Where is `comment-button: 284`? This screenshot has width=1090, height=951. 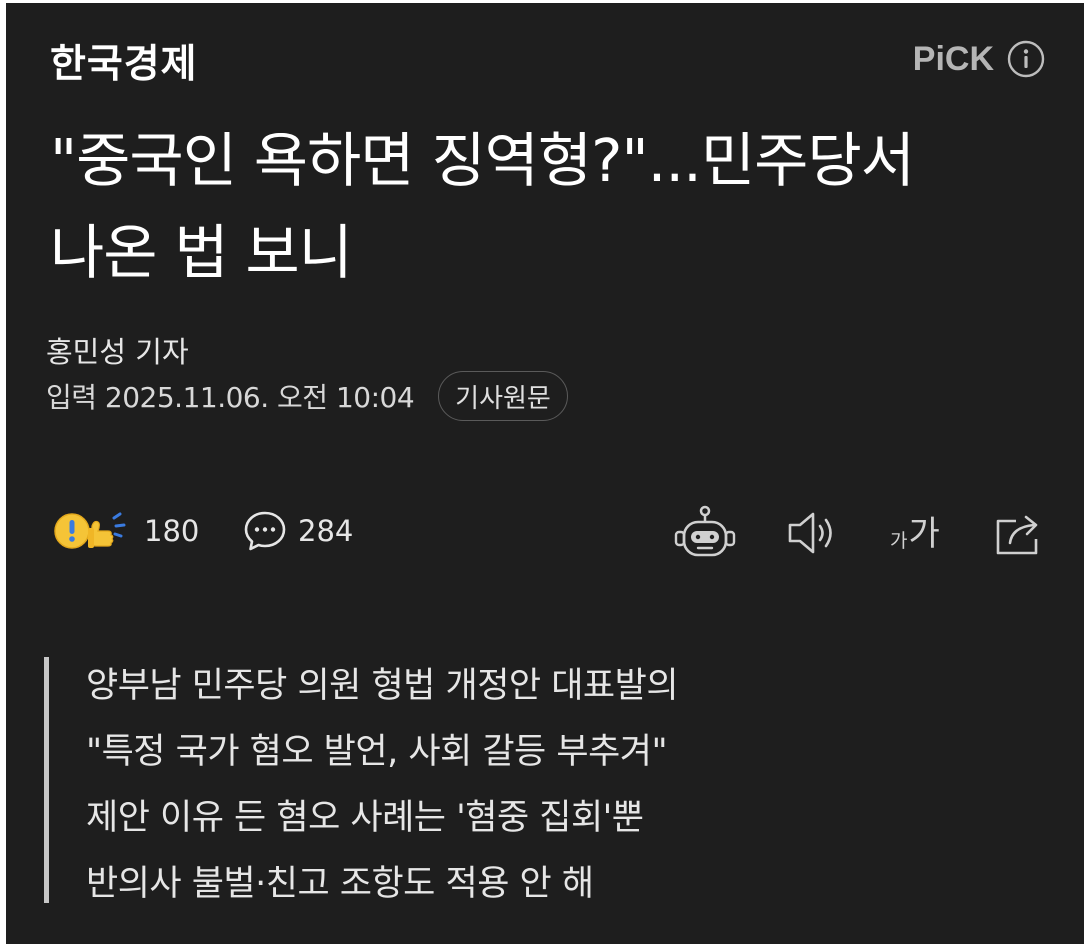
comment-button: 284 is located at coordinates (297, 531).